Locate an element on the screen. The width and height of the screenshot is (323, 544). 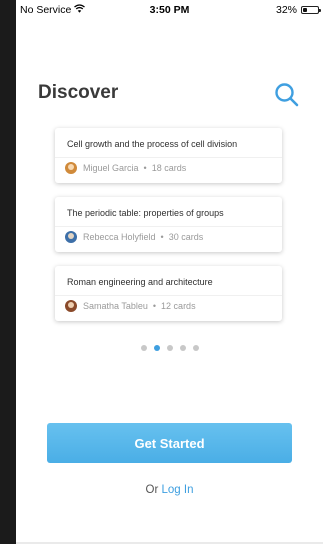
battery-fill is located at coordinates (305, 10).